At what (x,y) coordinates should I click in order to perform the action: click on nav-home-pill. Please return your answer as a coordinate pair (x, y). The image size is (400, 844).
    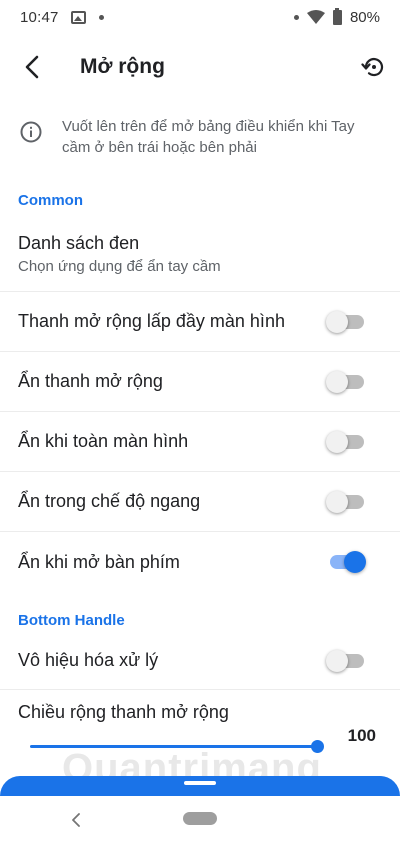
    Looking at the image, I should click on (200, 818).